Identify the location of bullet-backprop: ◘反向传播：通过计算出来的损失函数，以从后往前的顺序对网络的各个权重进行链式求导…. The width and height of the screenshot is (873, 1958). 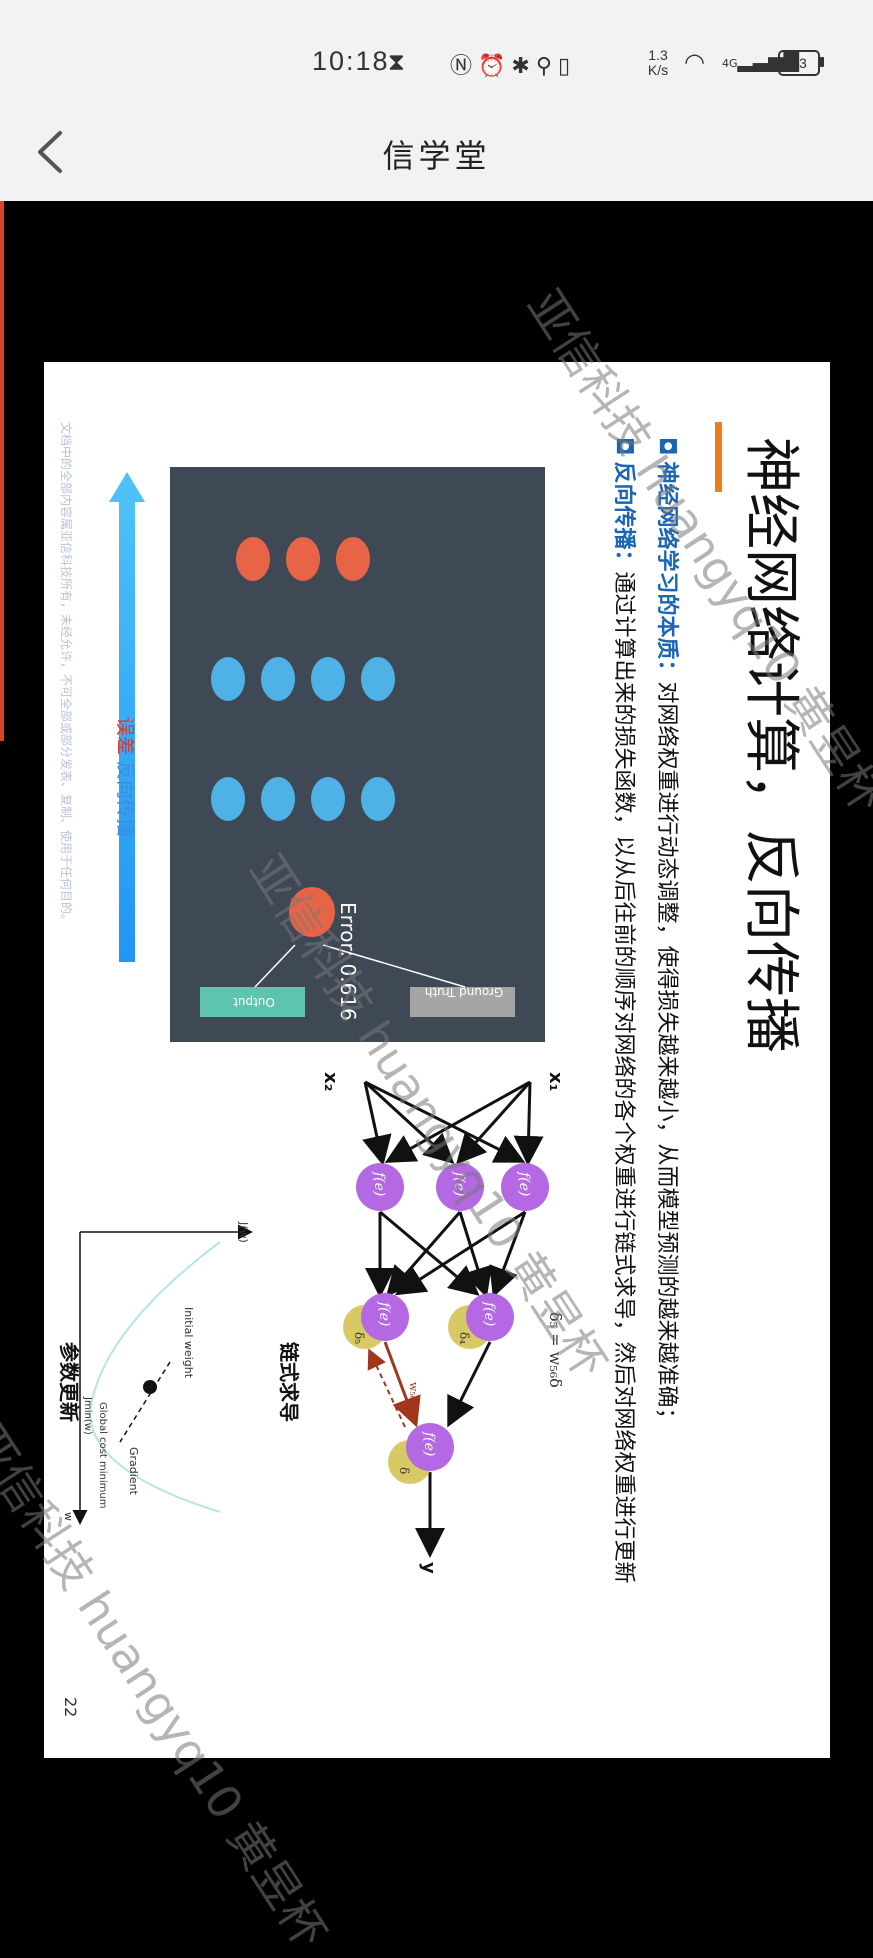
(623, 1010).